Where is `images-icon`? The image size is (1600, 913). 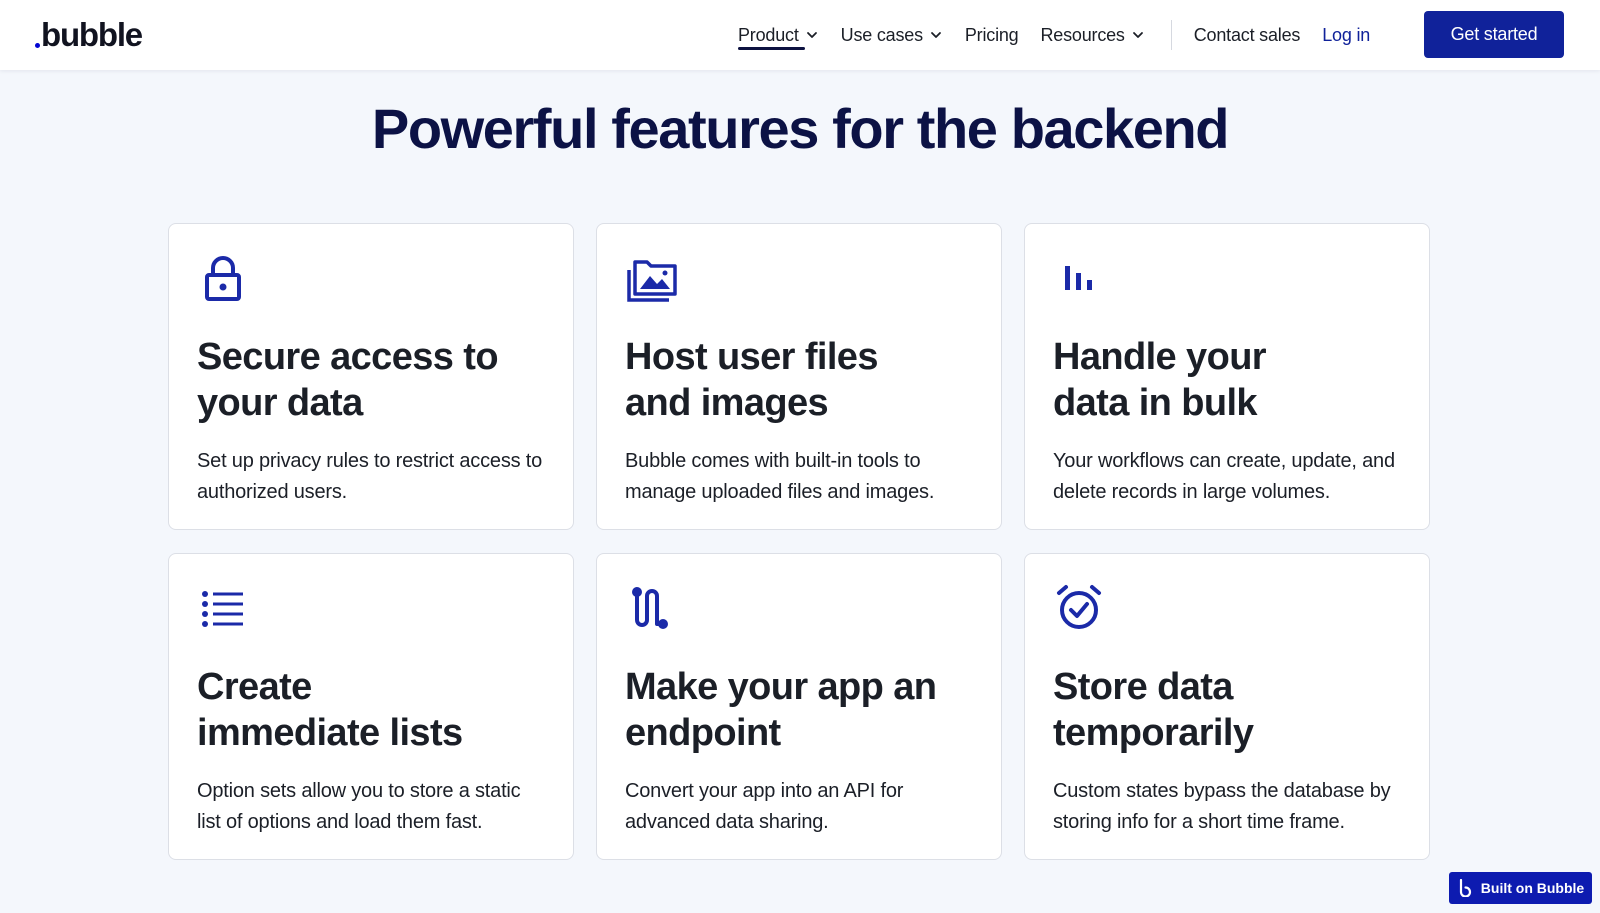 images-icon is located at coordinates (652, 281).